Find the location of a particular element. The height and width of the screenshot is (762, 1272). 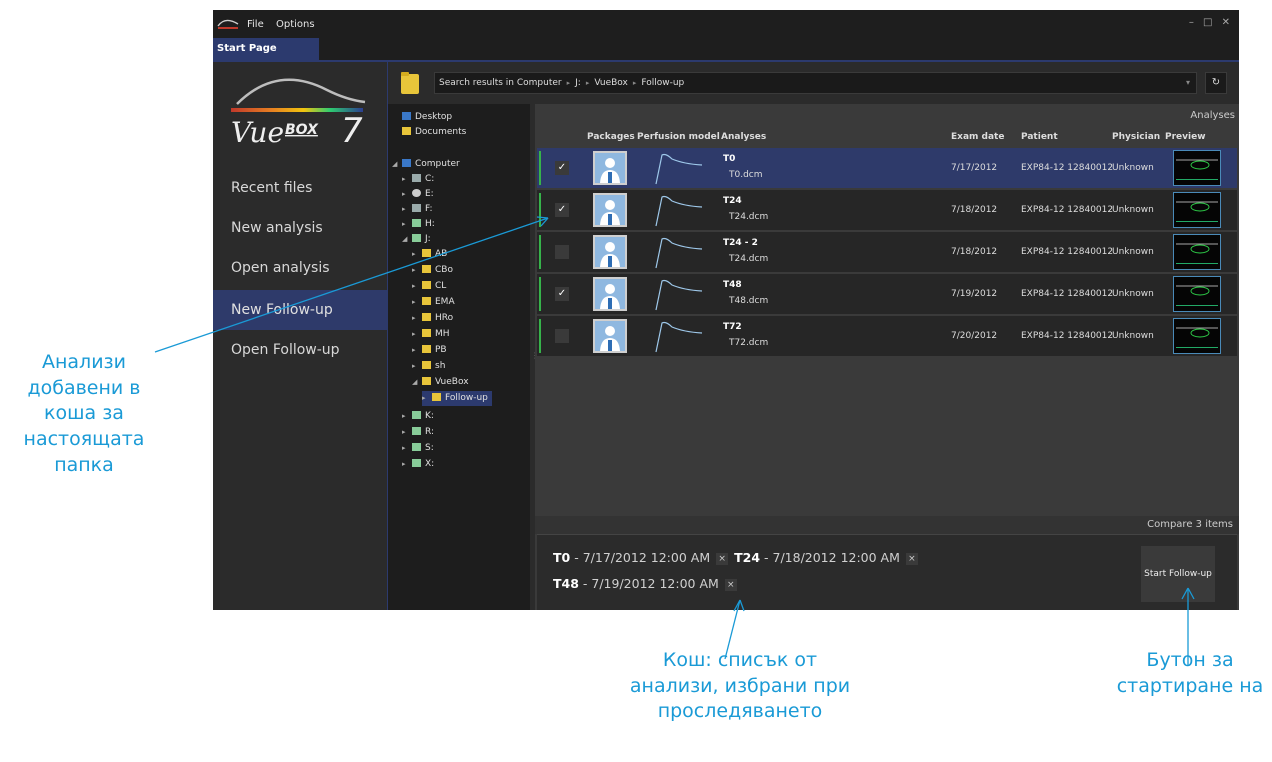

callout-basket-added: Анализи добавени в коша за настоящата папка is located at coordinates (84, 413).